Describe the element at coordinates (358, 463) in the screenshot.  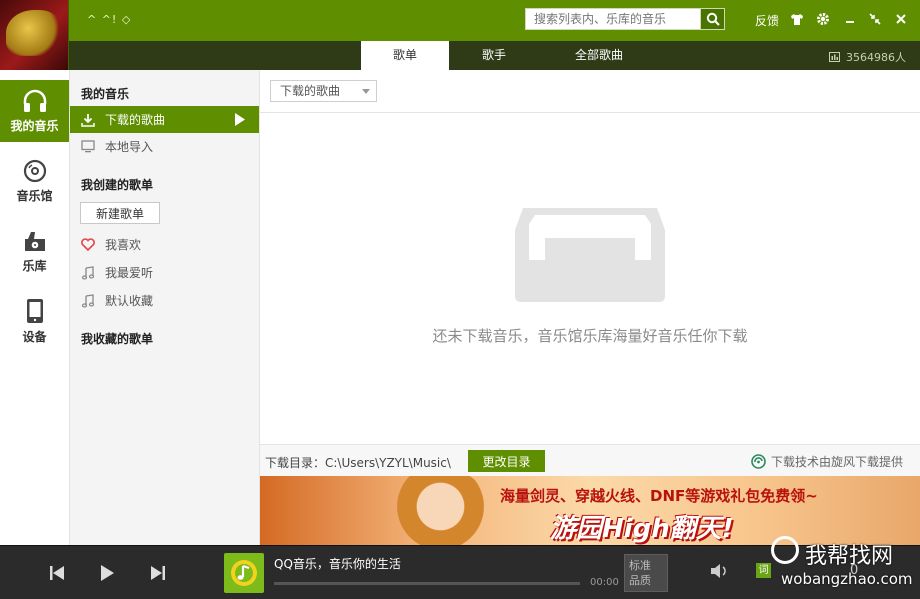
I see `download-directory-label: 下载目录：C:\Users\YZYL\Music\` at that location.